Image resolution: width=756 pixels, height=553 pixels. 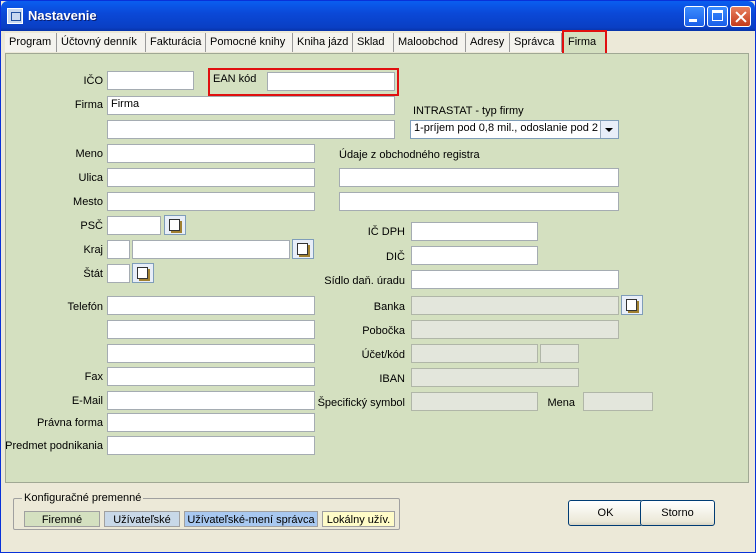 What do you see at coordinates (409, 155) in the screenshot?
I see `register-label: Údaje z obchodného registra` at bounding box center [409, 155].